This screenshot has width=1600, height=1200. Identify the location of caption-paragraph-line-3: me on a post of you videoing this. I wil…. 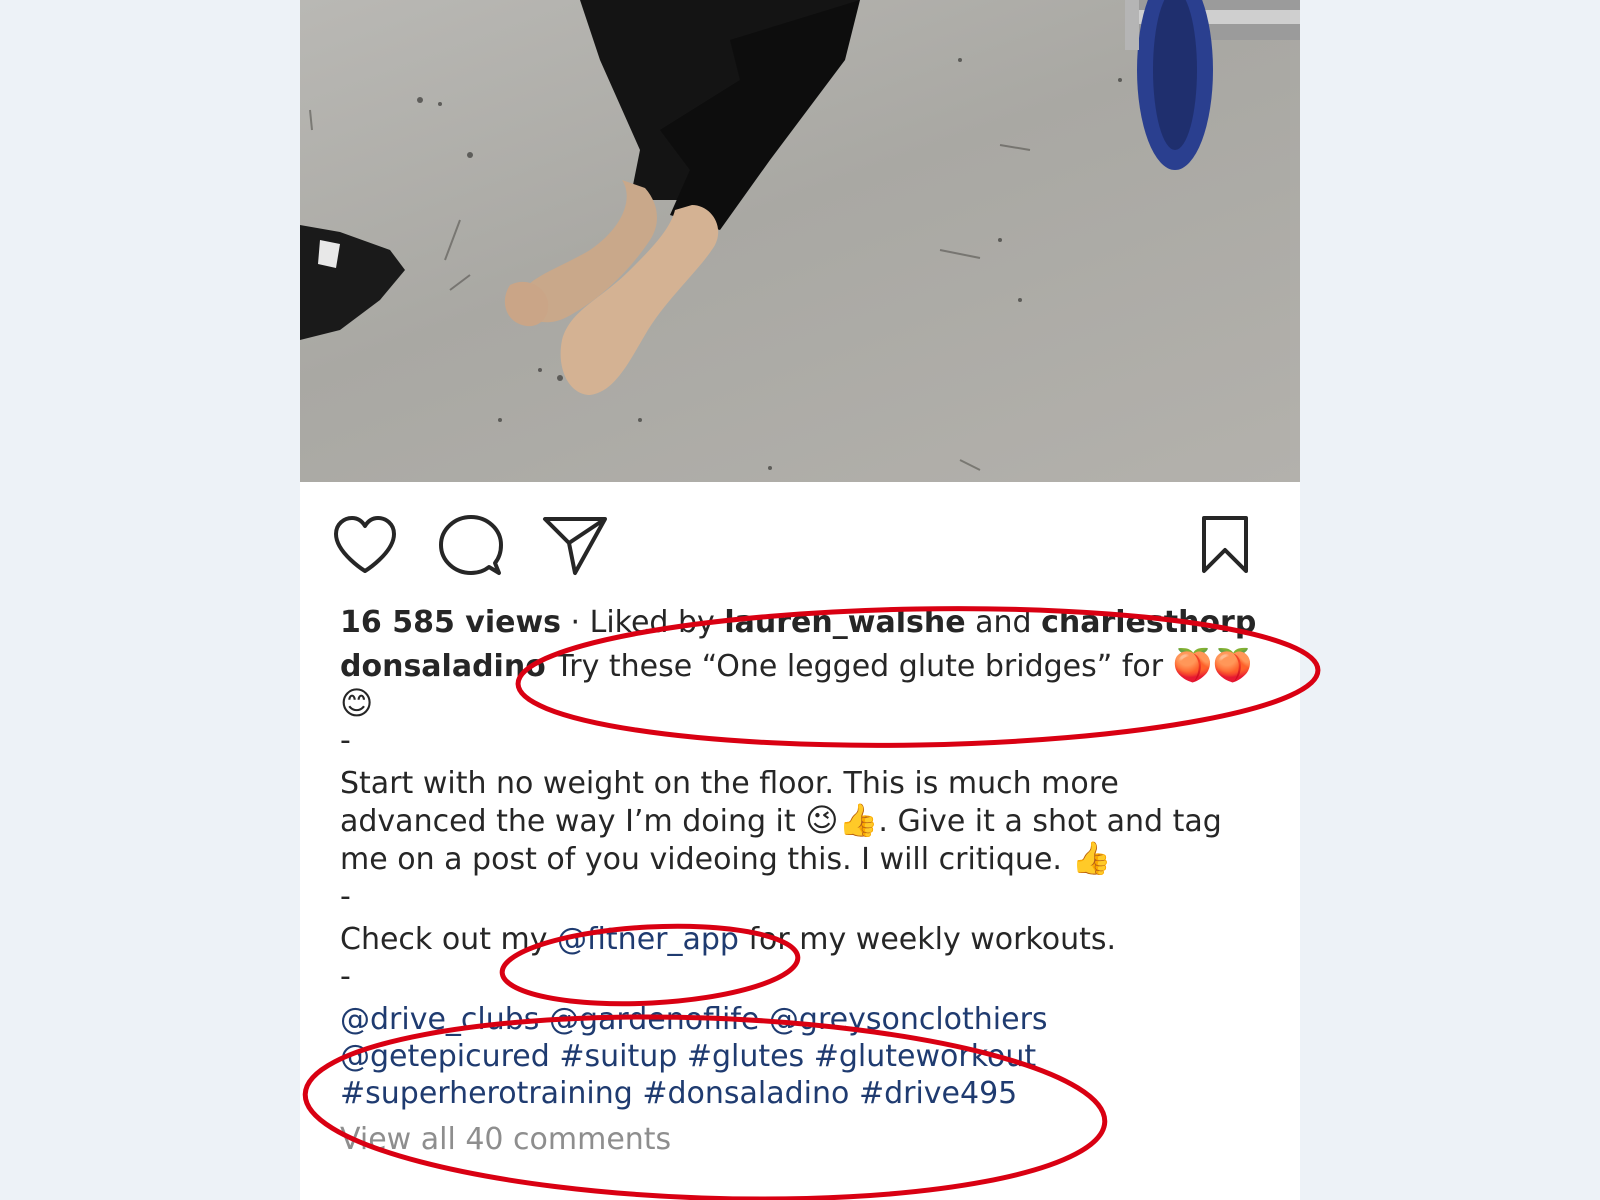
(805, 859).